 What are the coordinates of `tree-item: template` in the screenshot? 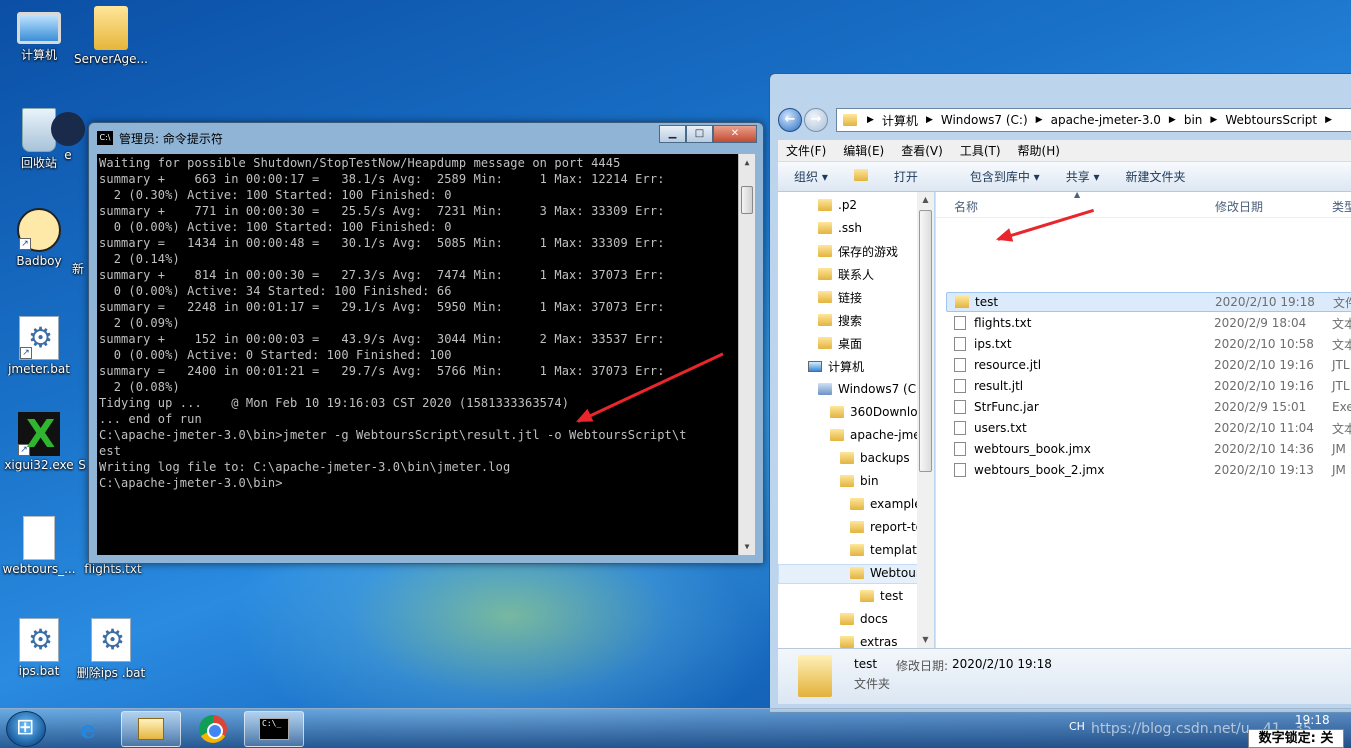 It's located at (887, 550).